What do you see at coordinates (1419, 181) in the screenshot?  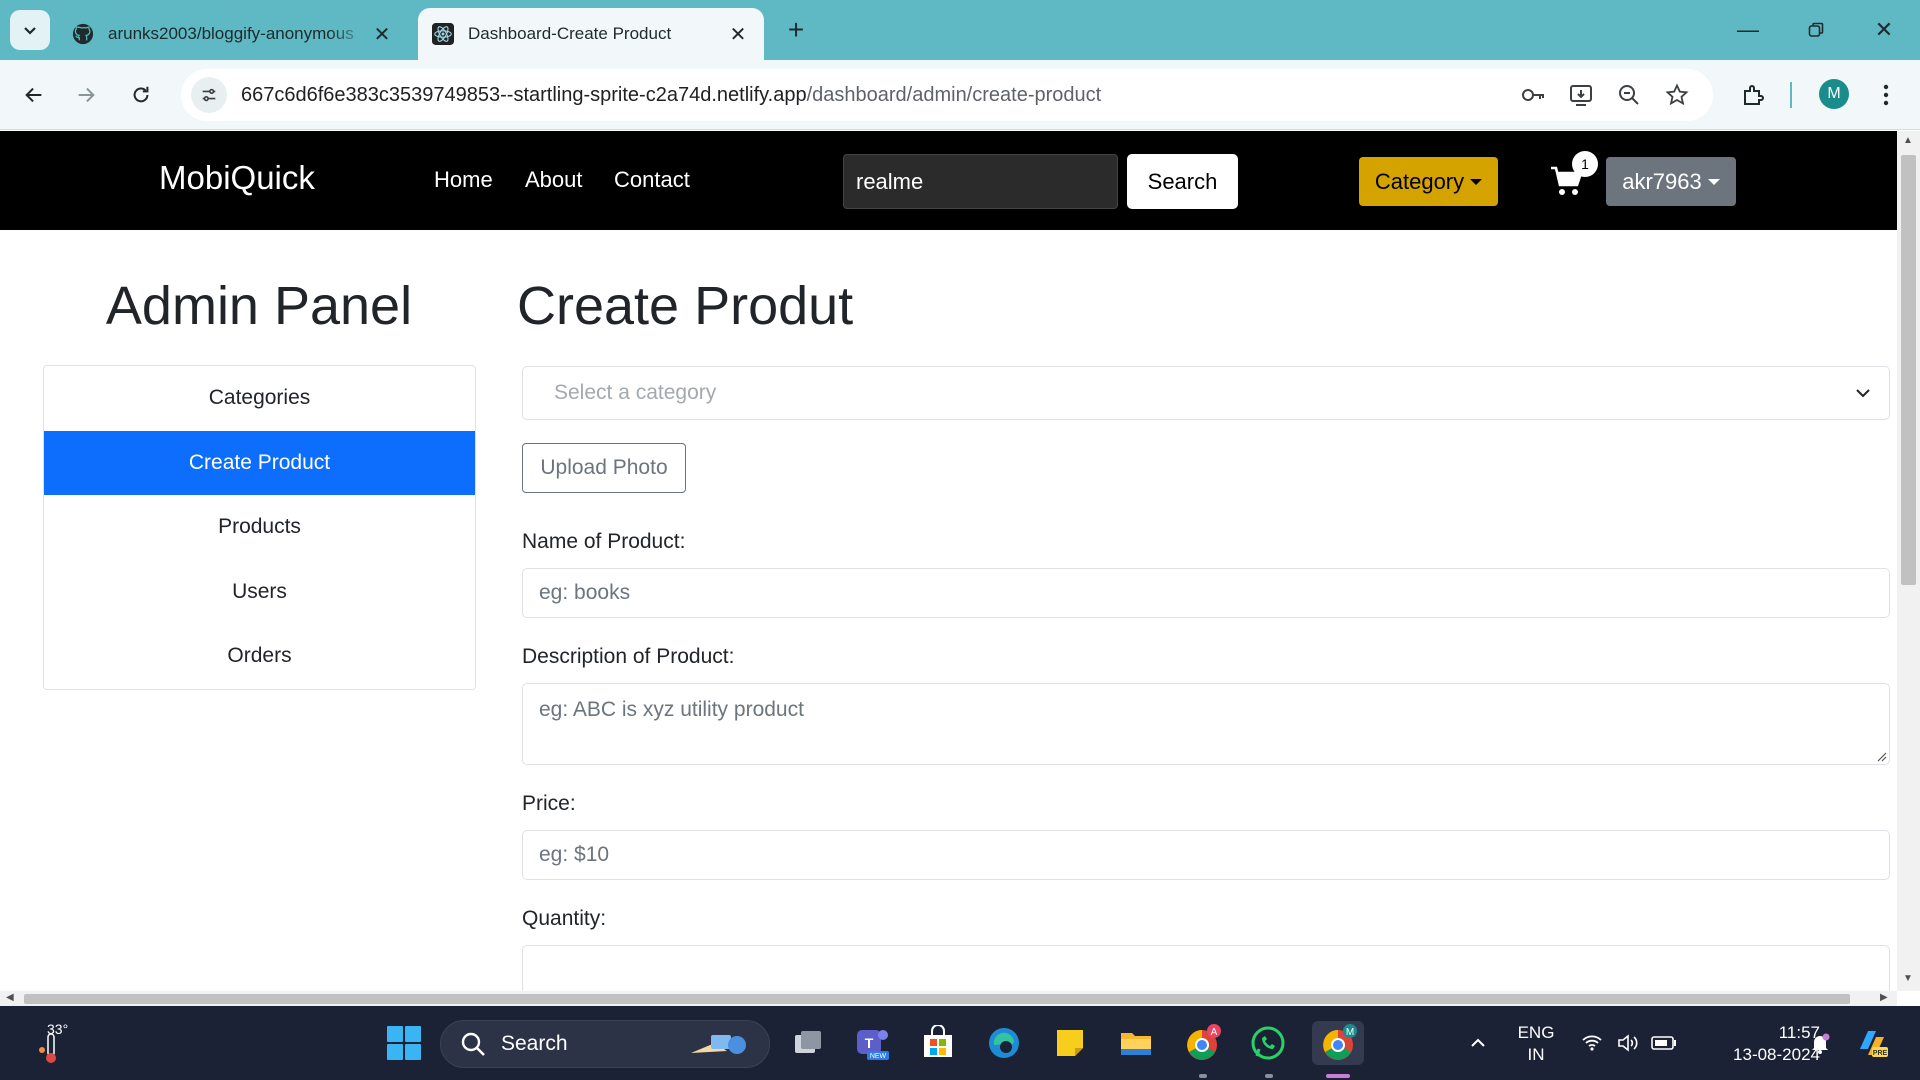 I see `category-label: Category` at bounding box center [1419, 181].